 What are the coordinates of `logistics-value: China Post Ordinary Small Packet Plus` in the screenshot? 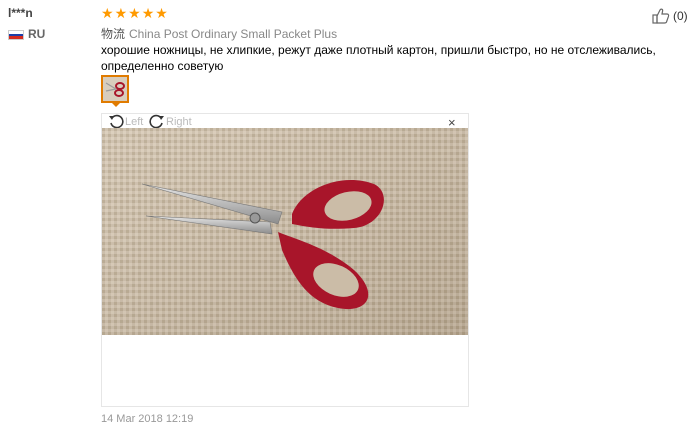 It's located at (233, 34).